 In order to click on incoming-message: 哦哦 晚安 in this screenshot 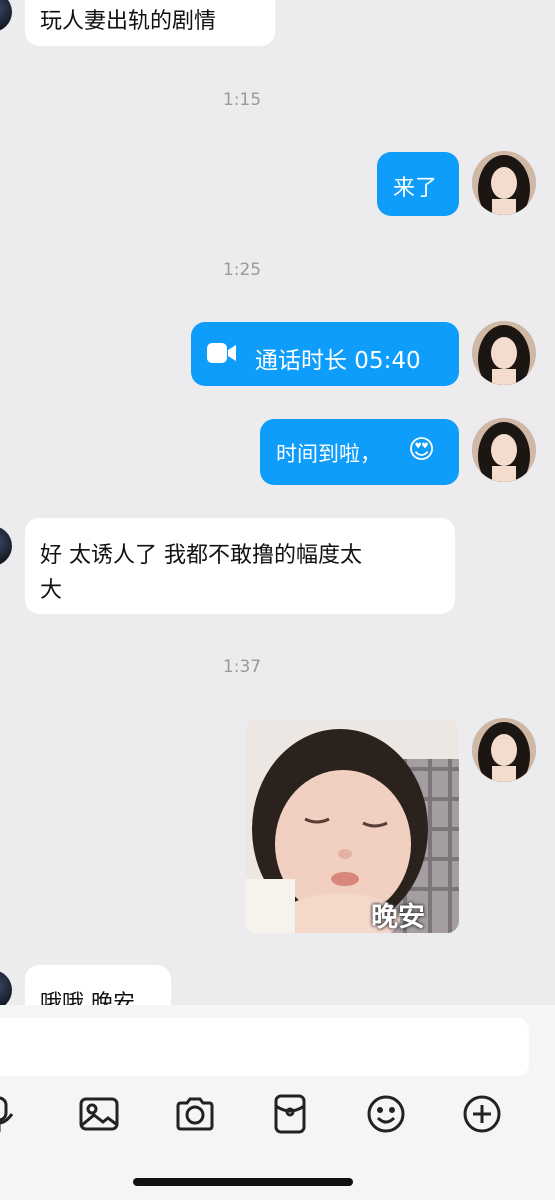, I will do `click(98, 985)`.